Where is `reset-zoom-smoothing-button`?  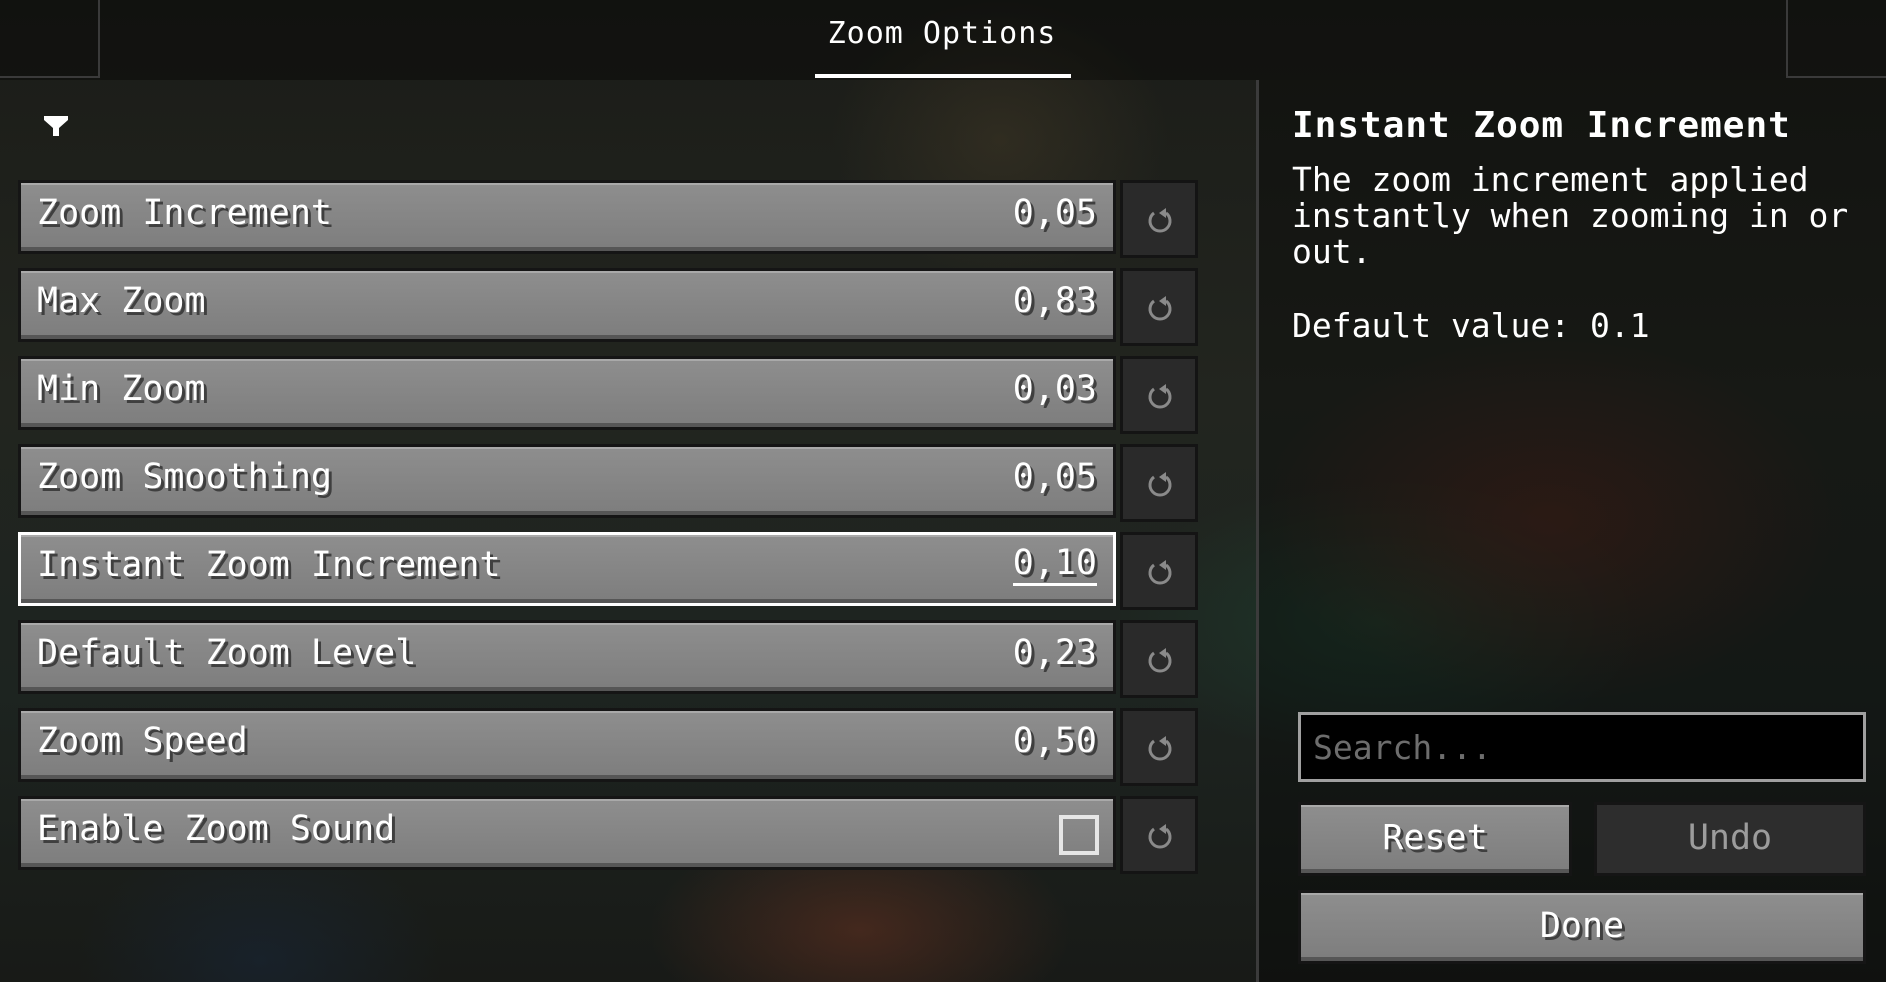 reset-zoom-smoothing-button is located at coordinates (1159, 483).